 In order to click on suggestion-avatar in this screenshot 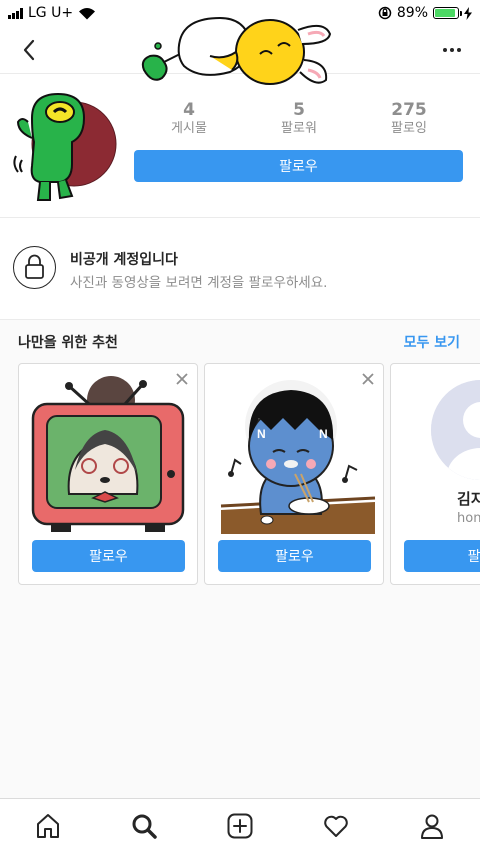, I will do `click(108, 454)`.